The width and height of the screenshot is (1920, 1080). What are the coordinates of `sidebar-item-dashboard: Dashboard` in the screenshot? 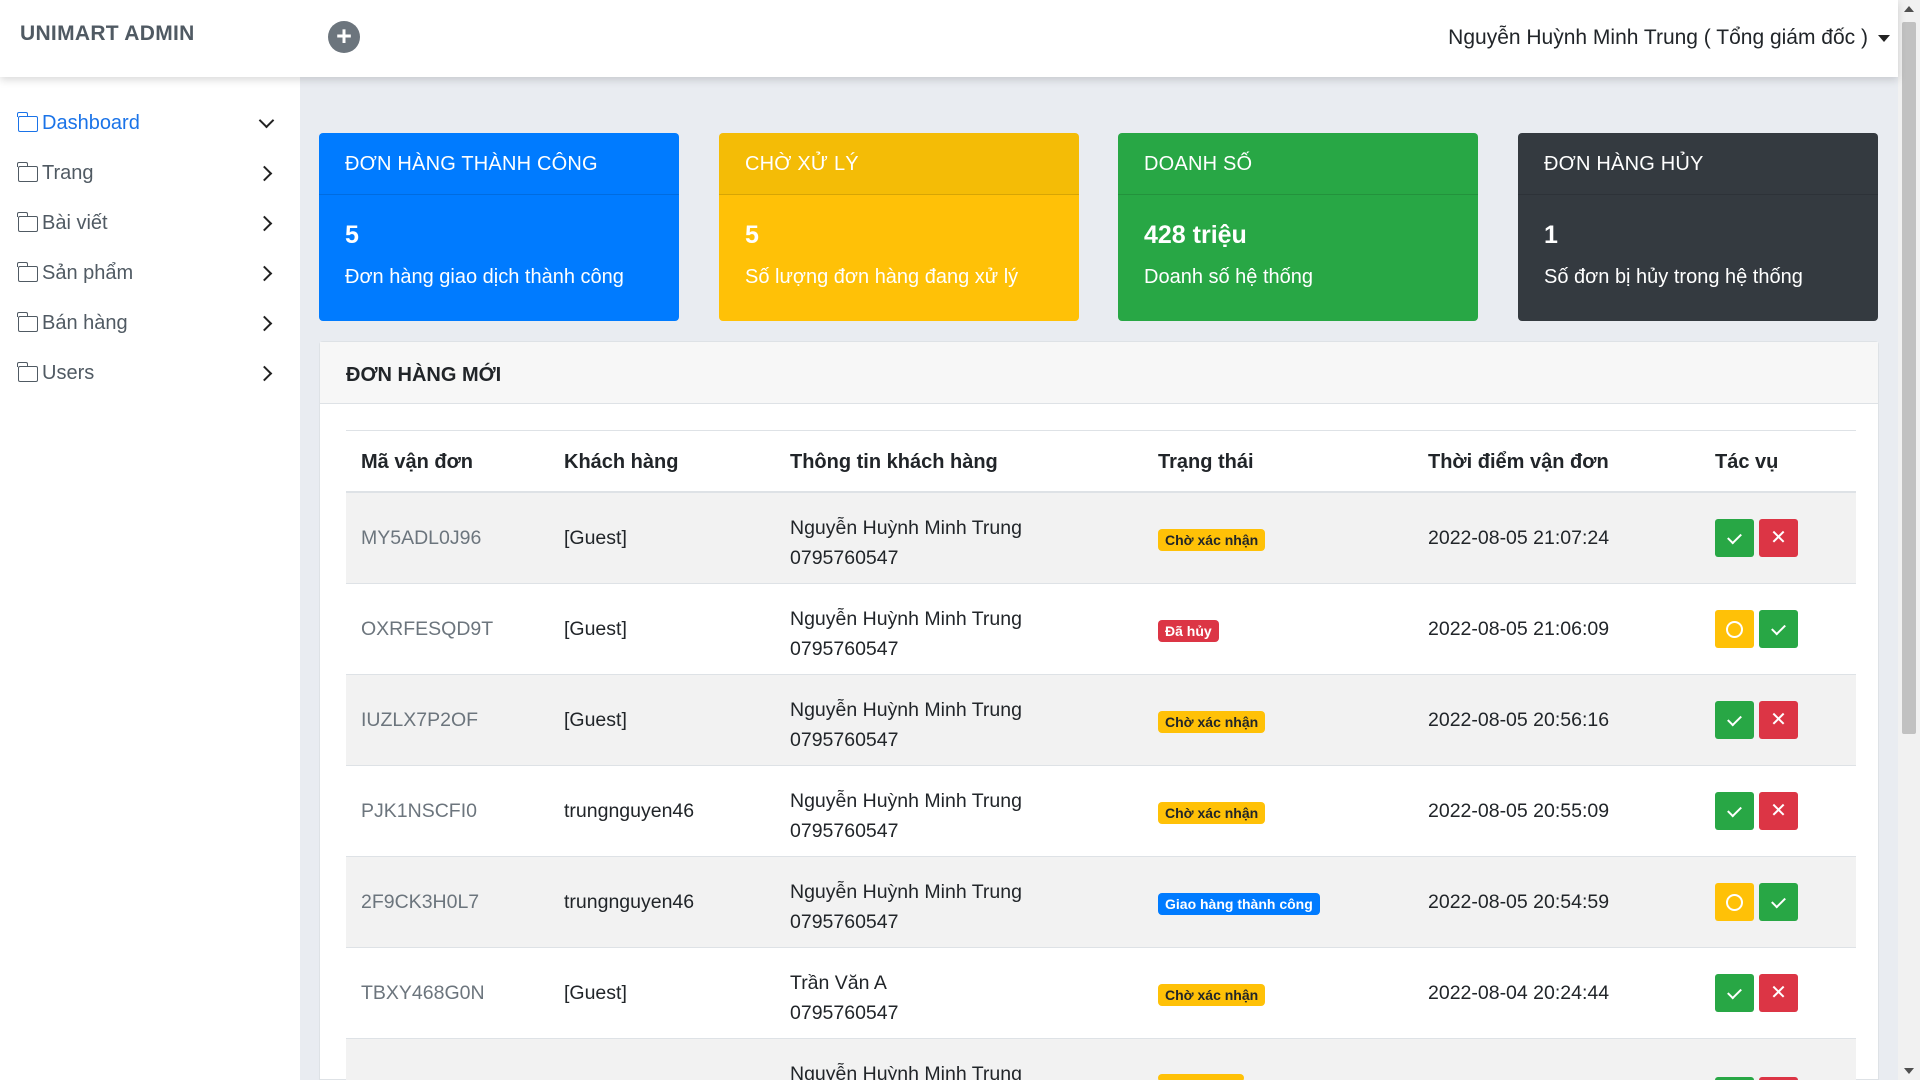 It's located at (147, 123).